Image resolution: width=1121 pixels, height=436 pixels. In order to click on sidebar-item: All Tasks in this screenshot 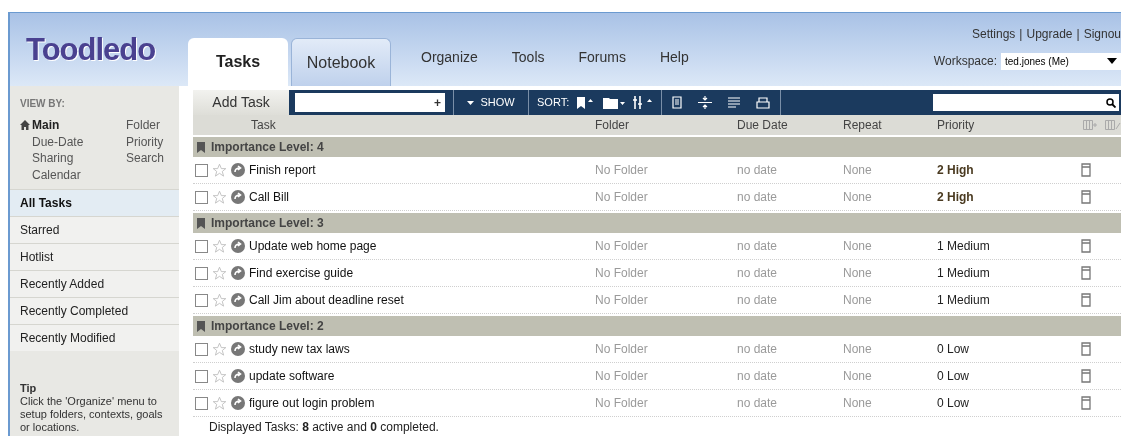, I will do `click(94, 202)`.